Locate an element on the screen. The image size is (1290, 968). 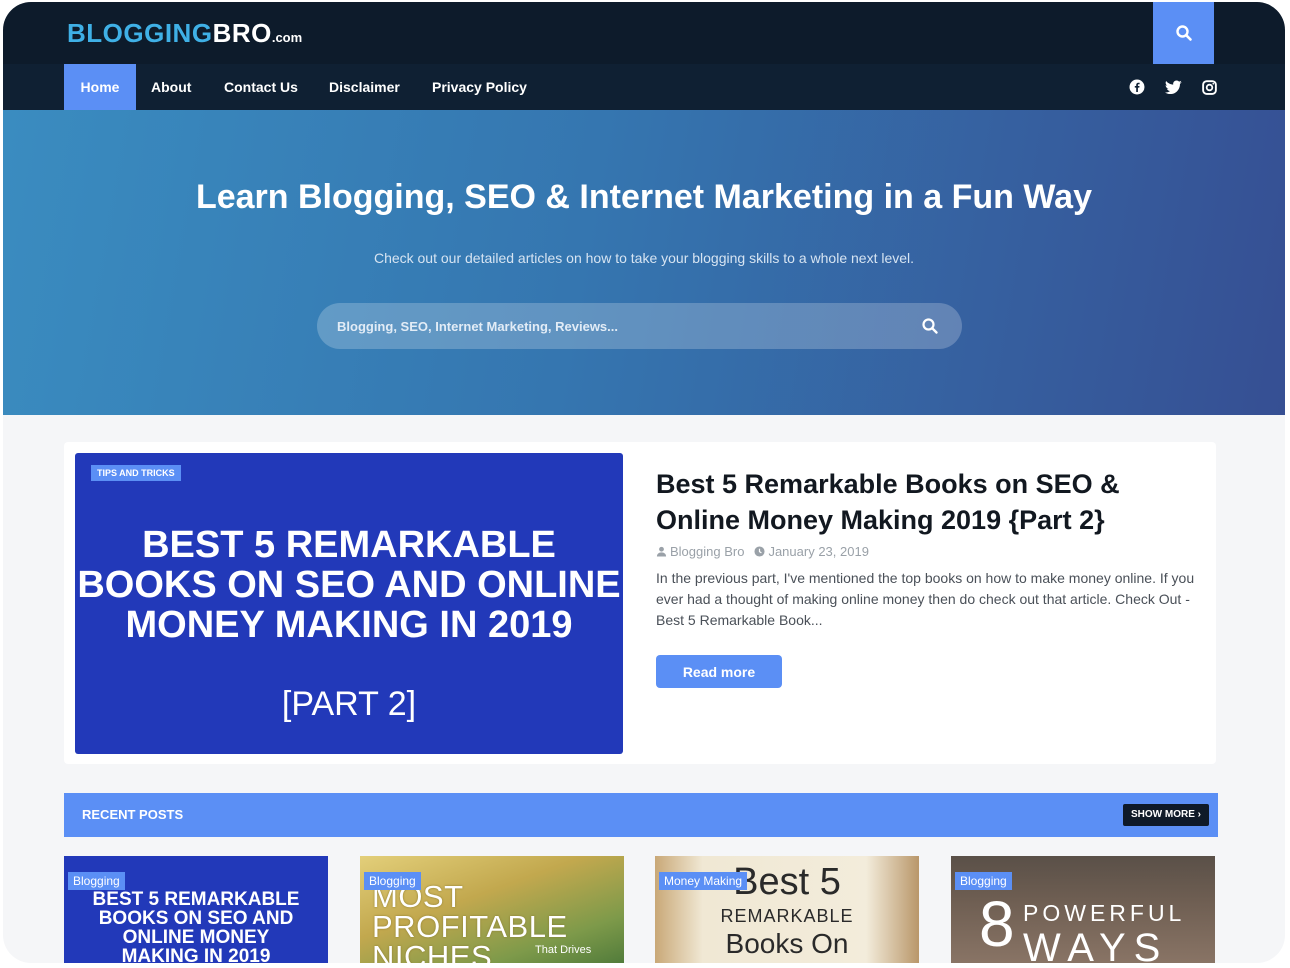
nav-item-contact-us: Contact Us is located at coordinates (261, 87).